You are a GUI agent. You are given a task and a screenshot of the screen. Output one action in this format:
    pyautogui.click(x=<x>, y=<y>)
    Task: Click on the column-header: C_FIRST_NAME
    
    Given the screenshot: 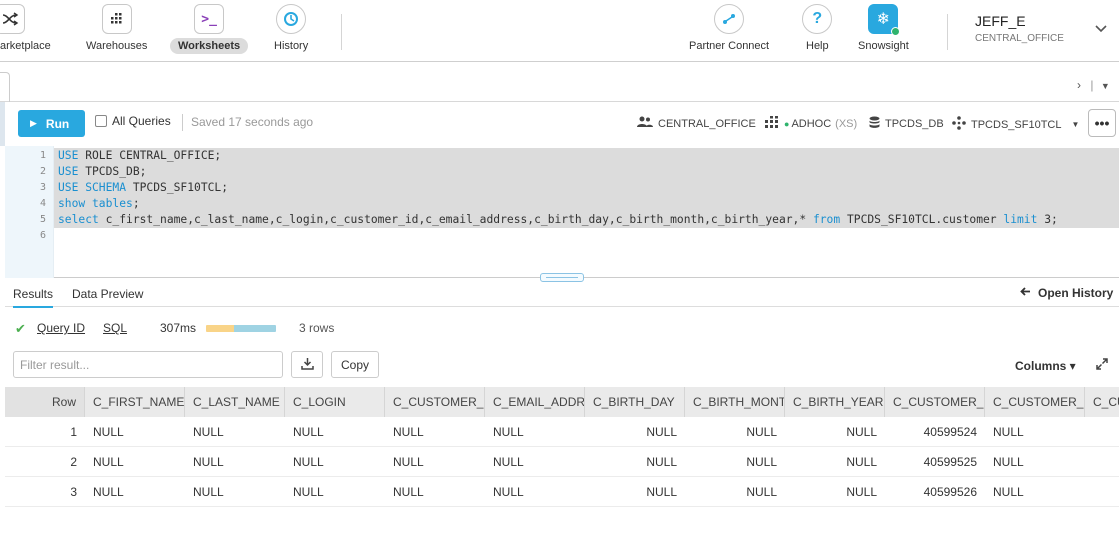 What is the action you would take?
    pyautogui.click(x=135, y=402)
    